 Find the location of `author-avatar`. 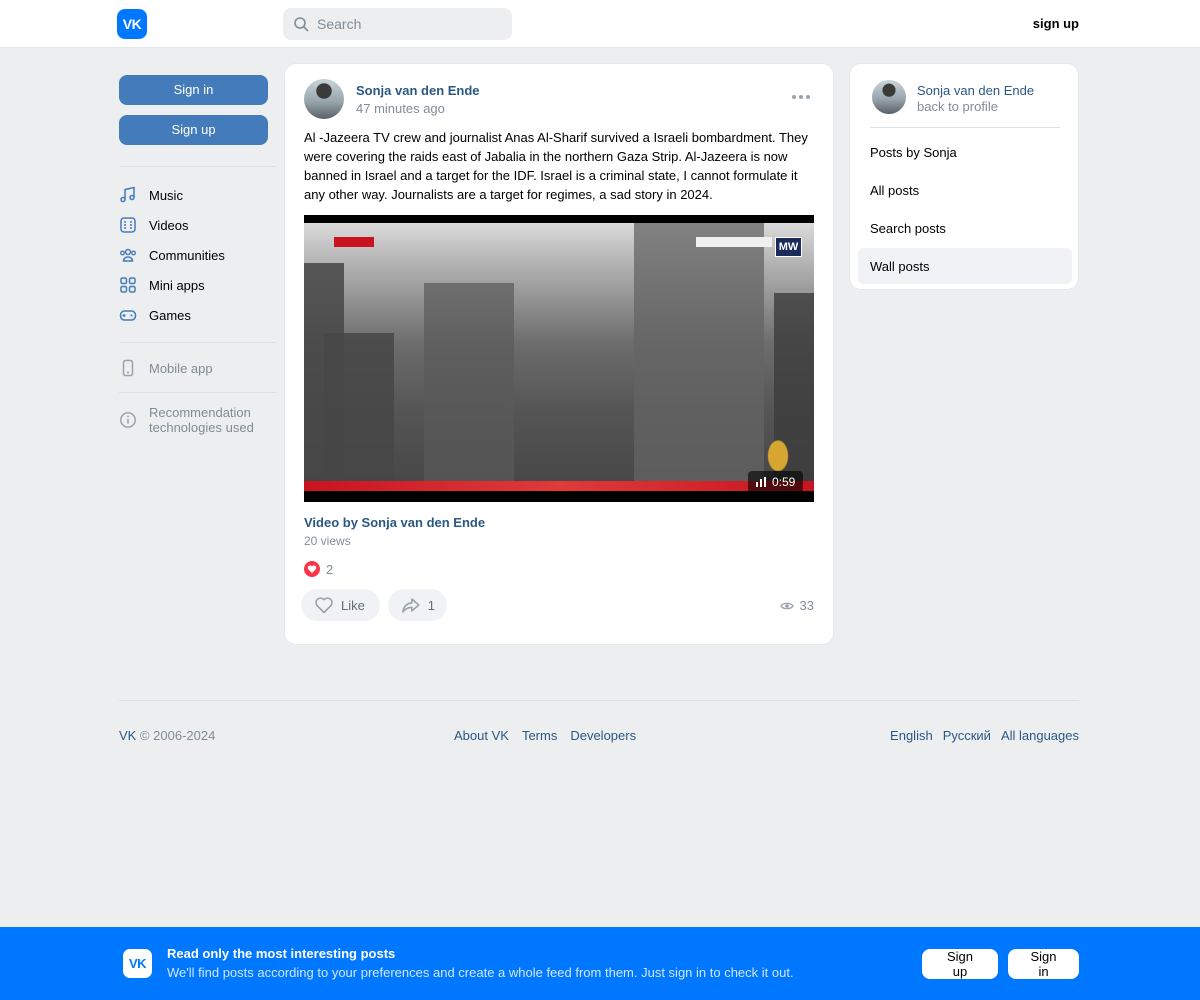

author-avatar is located at coordinates (324, 99).